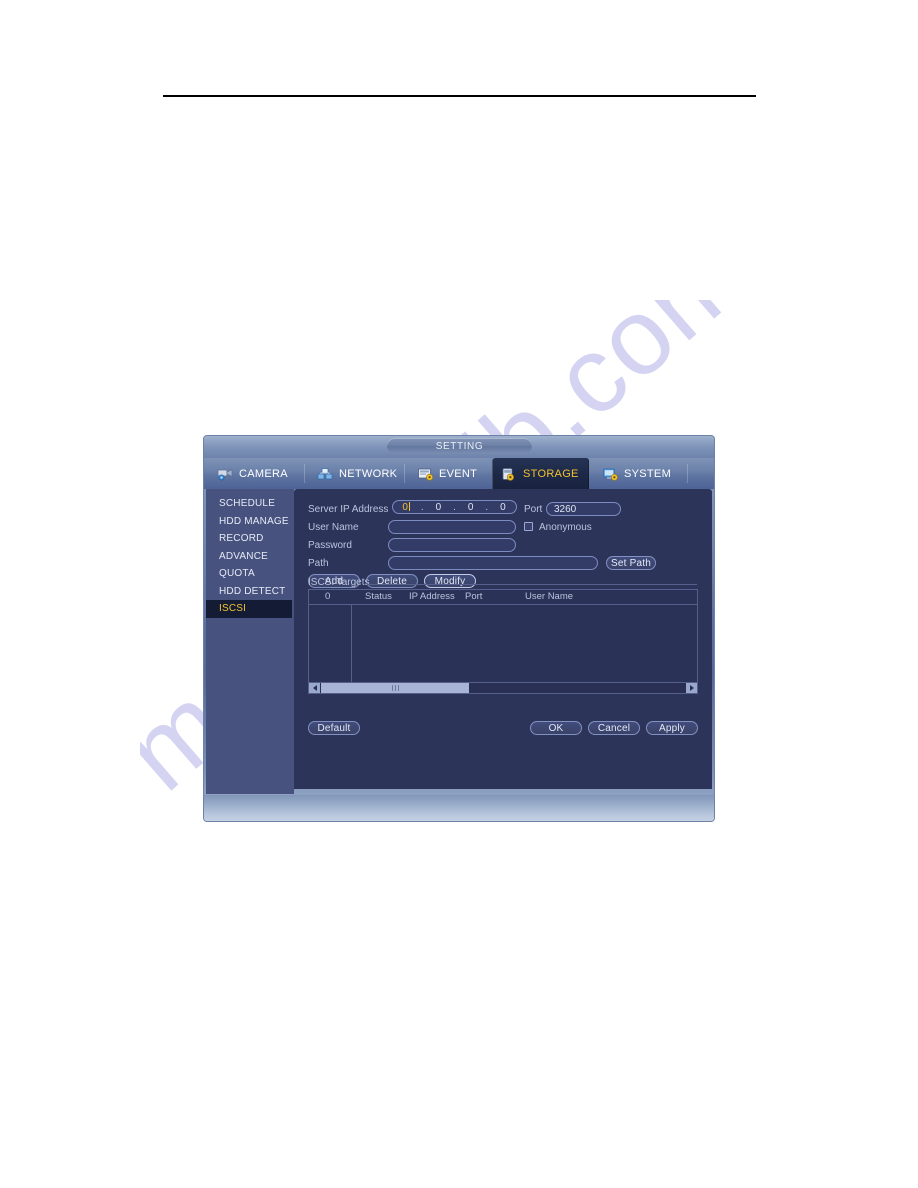 Image resolution: width=918 pixels, height=1188 pixels. What do you see at coordinates (493, 563) in the screenshot?
I see `path-input` at bounding box center [493, 563].